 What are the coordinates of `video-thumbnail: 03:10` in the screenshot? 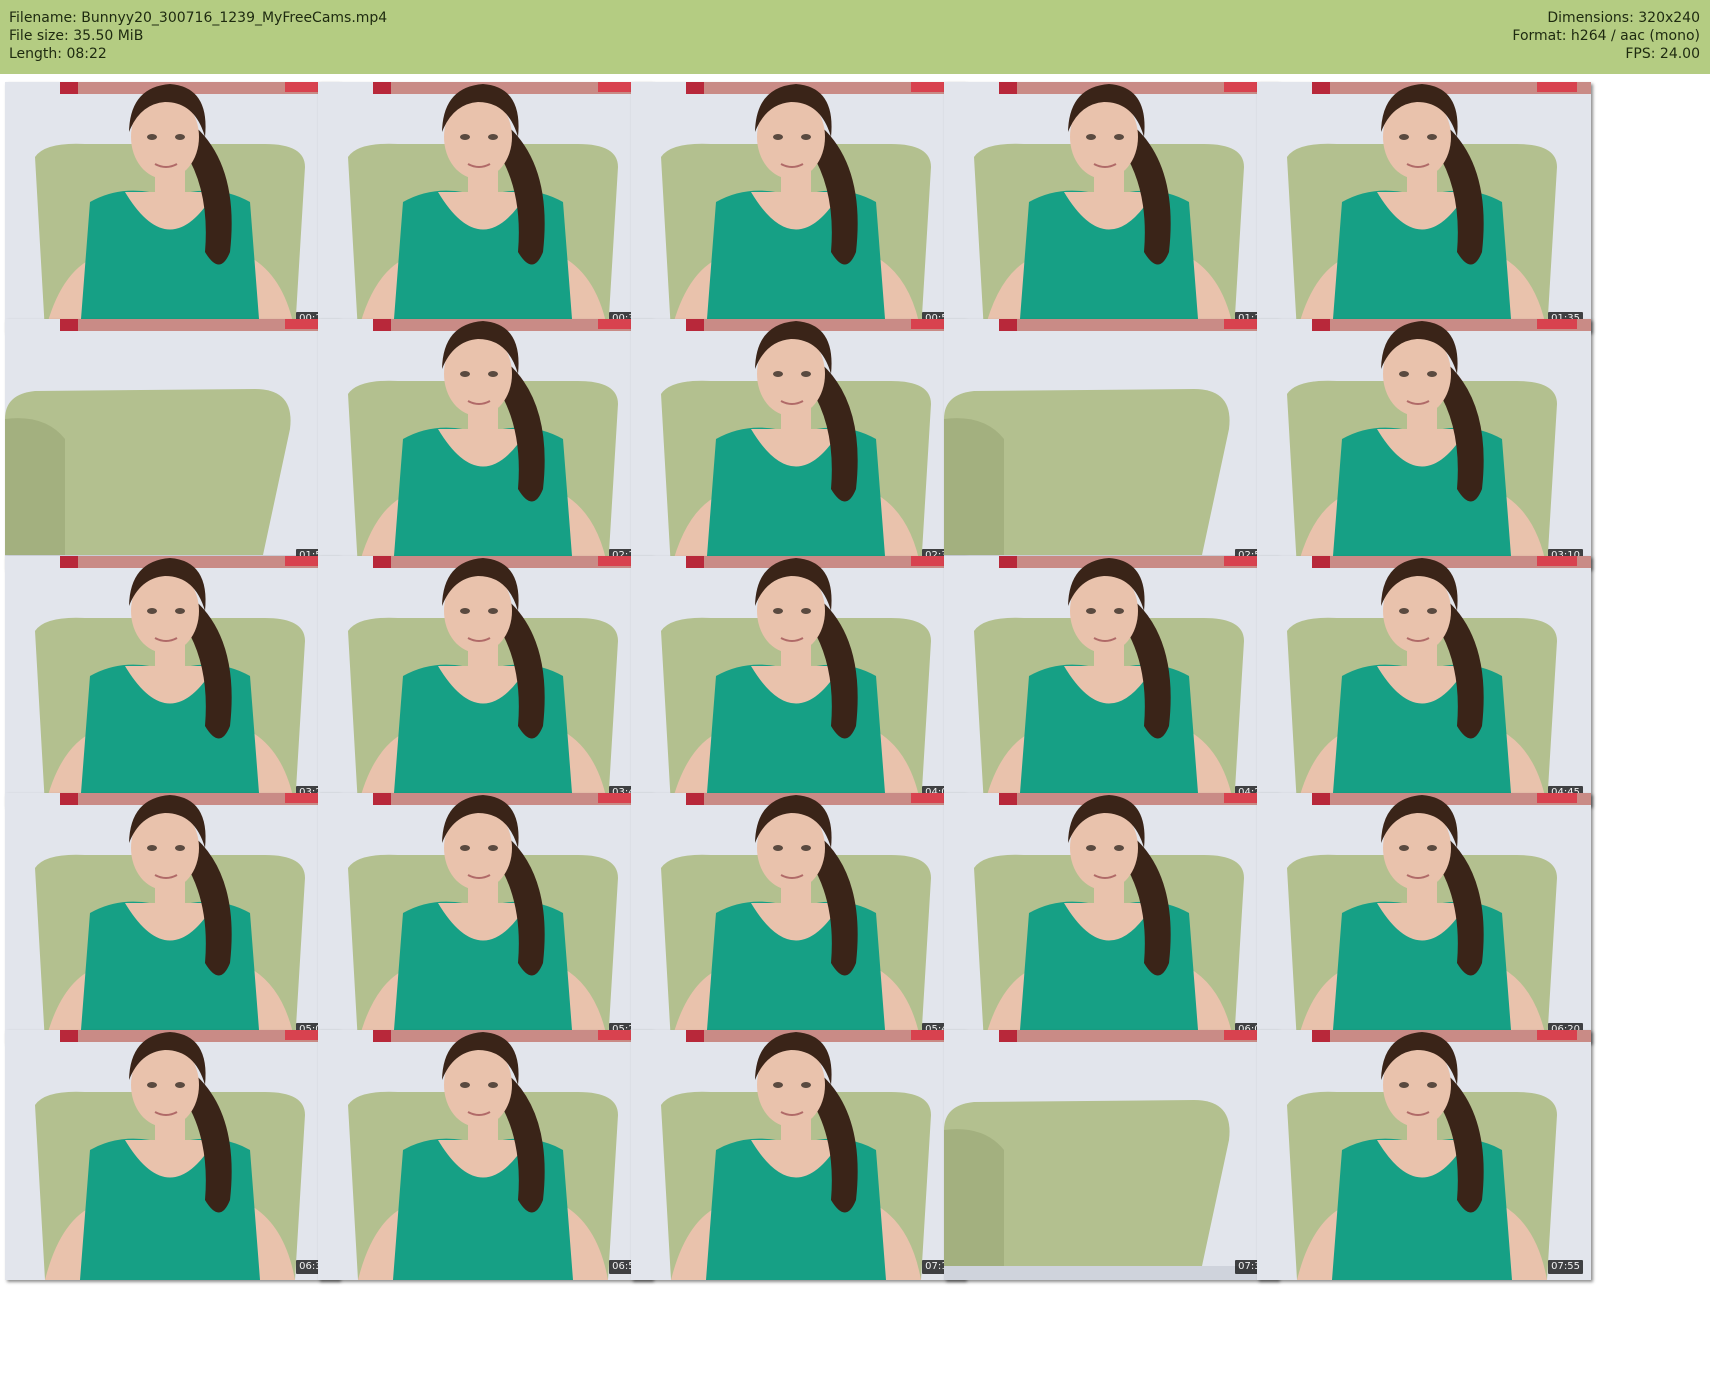 It's located at (1424, 444).